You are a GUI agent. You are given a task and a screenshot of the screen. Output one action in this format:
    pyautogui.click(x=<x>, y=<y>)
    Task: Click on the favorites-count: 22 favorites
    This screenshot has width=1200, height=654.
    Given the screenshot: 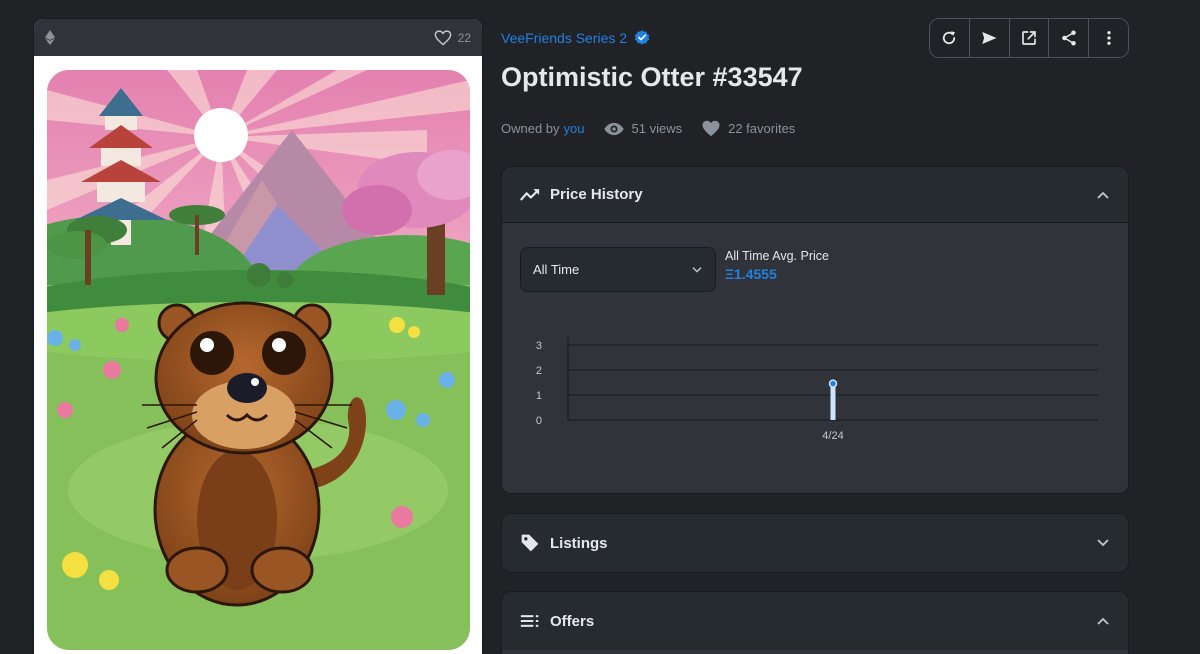 What is the action you would take?
    pyautogui.click(x=748, y=128)
    